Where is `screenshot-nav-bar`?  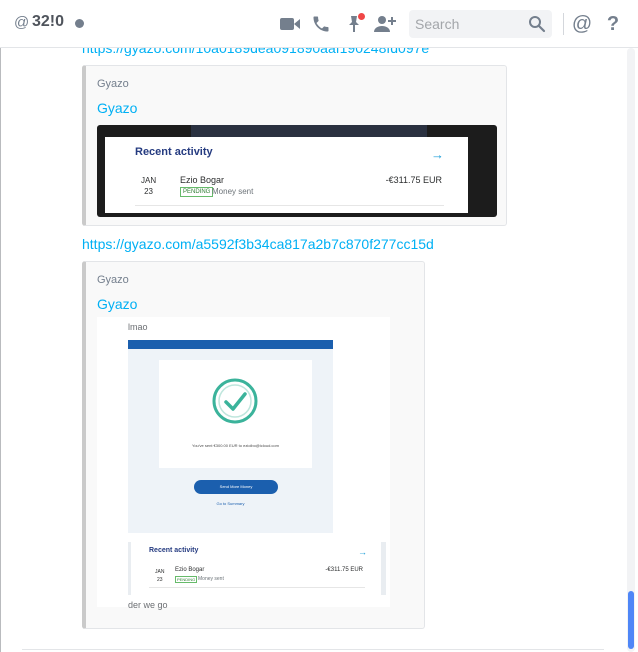
screenshot-nav-bar is located at coordinates (230, 344).